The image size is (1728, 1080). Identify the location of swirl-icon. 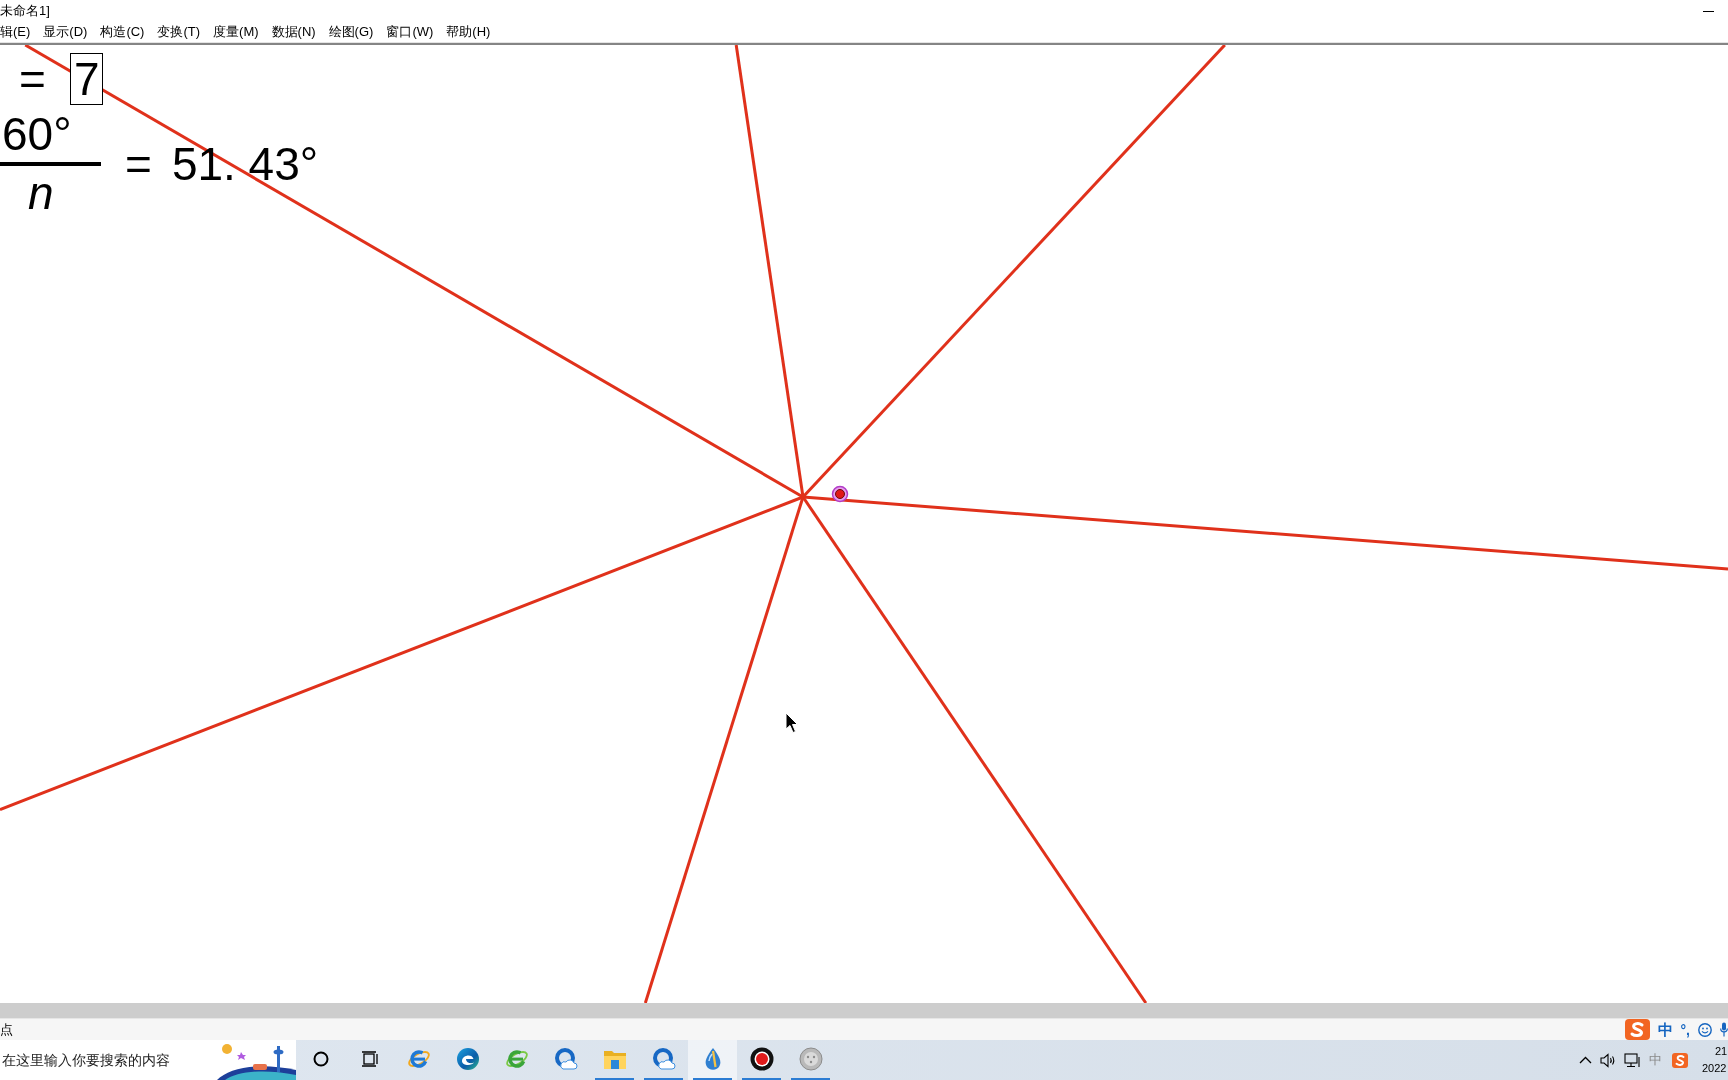
(467, 1059).